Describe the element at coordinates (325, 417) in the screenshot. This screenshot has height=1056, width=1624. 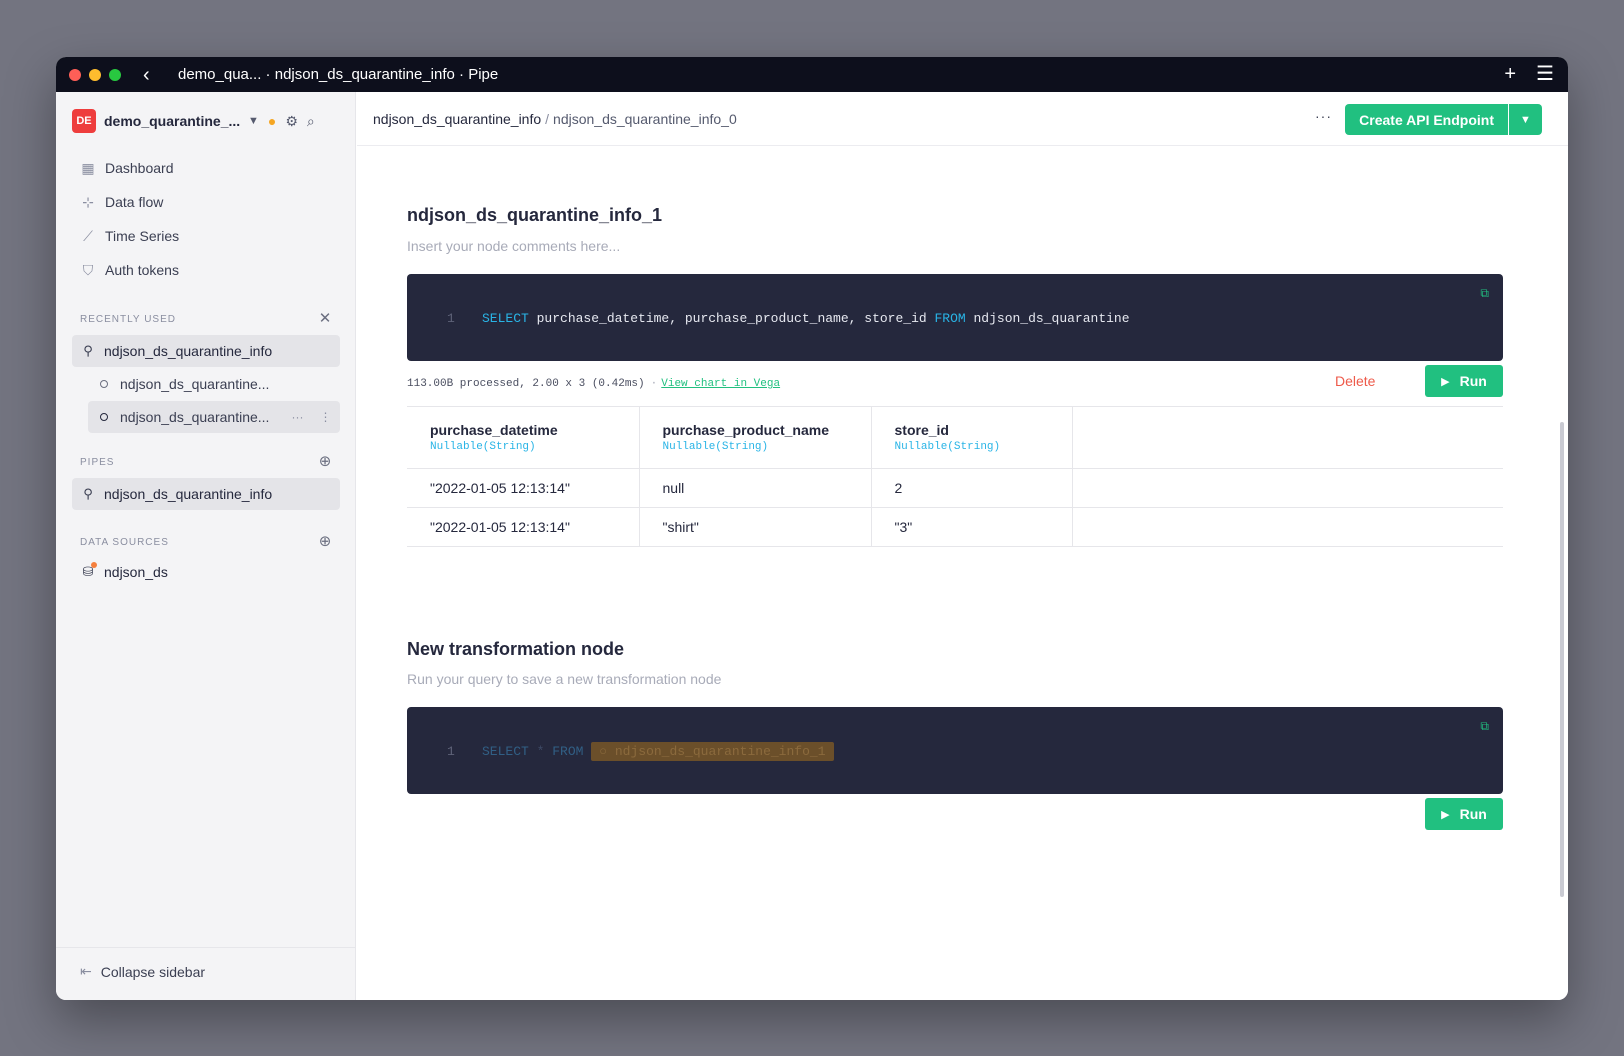
I see `drag-handle-icon: ⋮` at that location.